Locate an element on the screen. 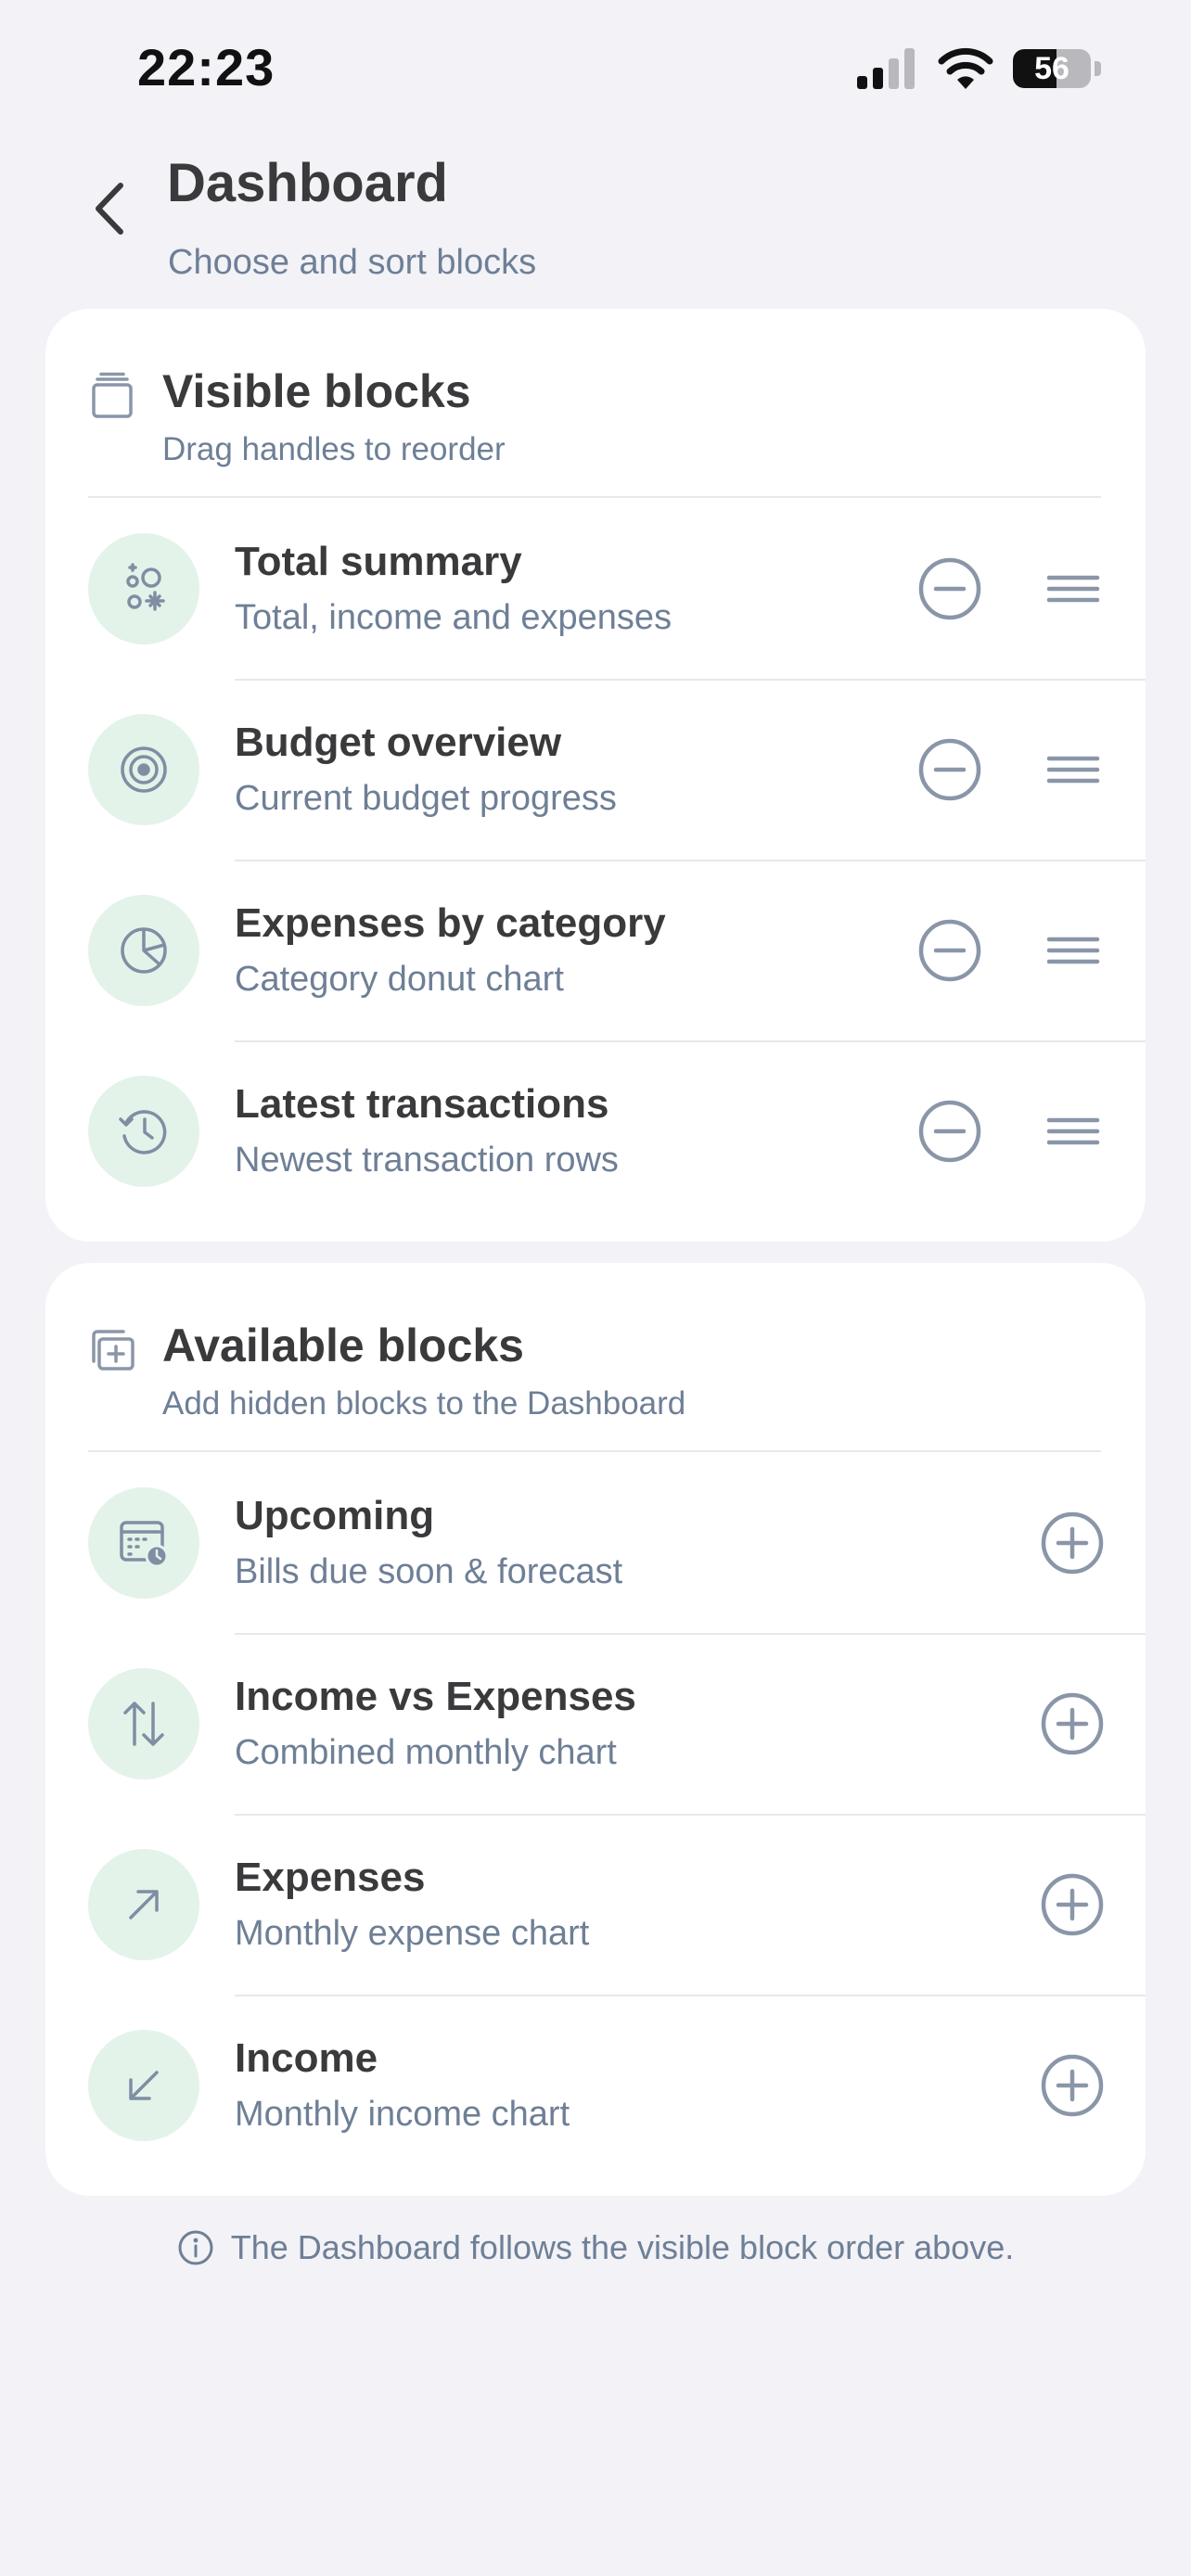 The height and width of the screenshot is (2576, 1191). block-description: Newest transaction rows is located at coordinates (427, 1160).